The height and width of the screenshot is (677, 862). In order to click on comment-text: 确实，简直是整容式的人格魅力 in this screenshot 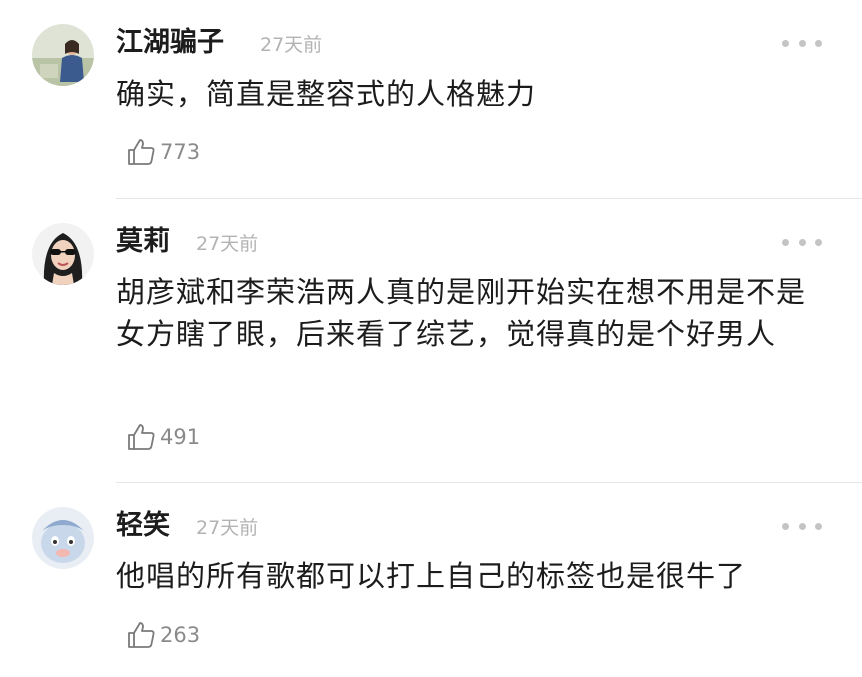, I will do `click(326, 94)`.